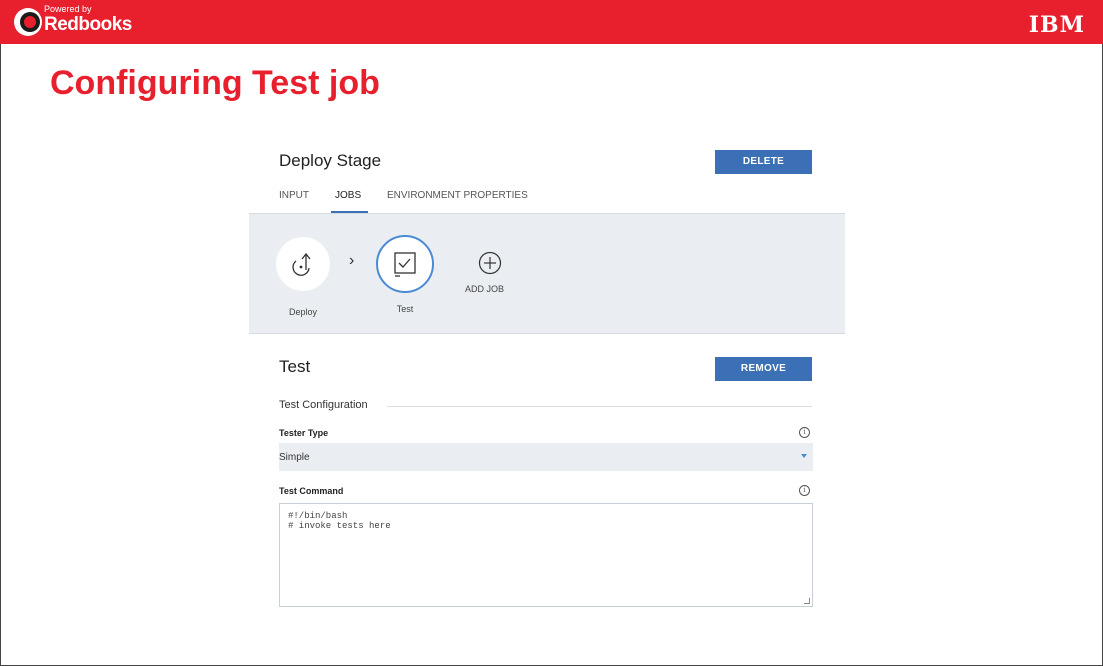 This screenshot has height=666, width=1103. What do you see at coordinates (330, 160) in the screenshot?
I see `stage-title: Deploy Stage` at bounding box center [330, 160].